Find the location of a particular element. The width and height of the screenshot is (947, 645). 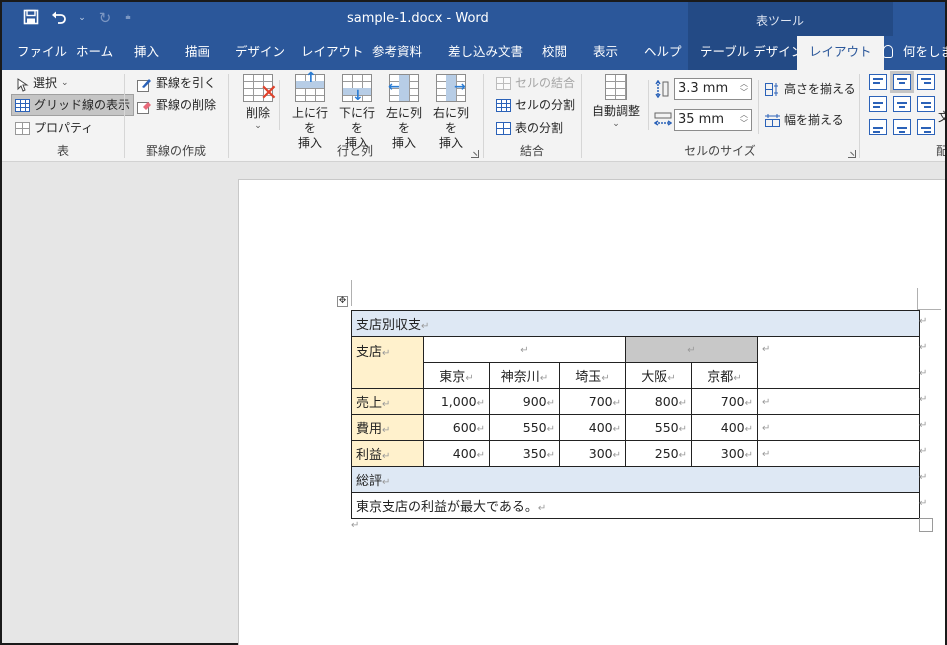

properties-button: プロパティ is located at coordinates (54, 128).